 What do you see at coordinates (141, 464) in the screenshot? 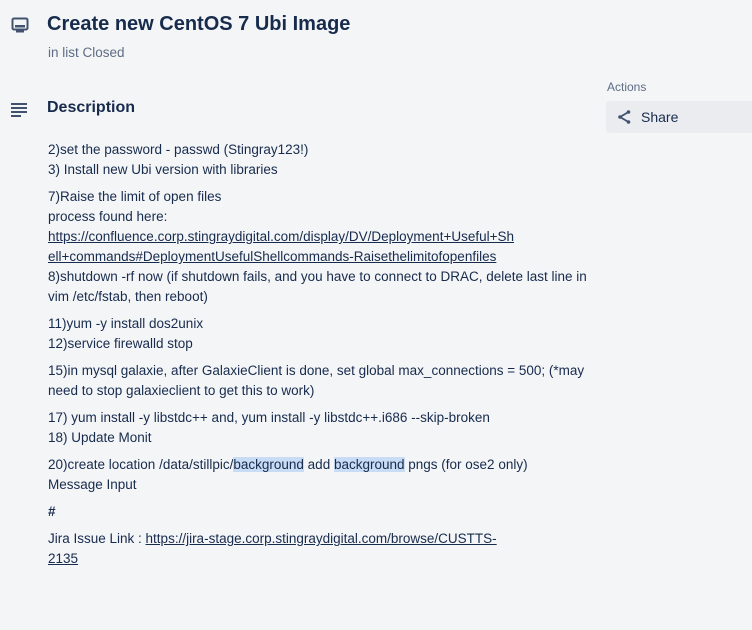
I see `description-line: 20)create location /data/stillpic/` at bounding box center [141, 464].